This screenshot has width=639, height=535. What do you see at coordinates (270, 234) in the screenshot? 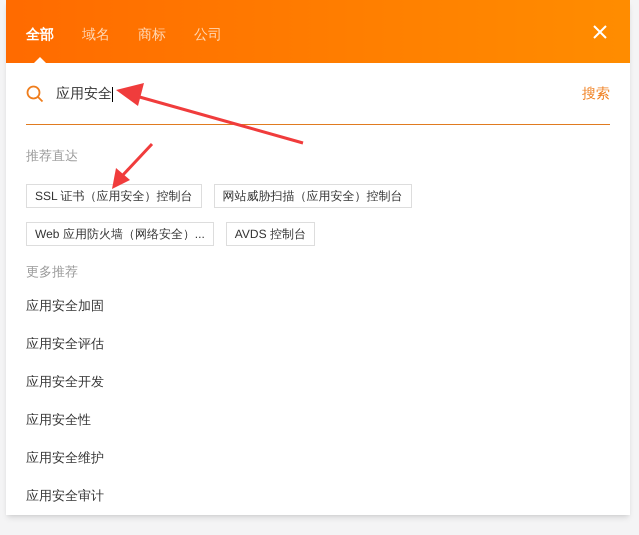
I see `shortcut-link: AVDS 控制台` at bounding box center [270, 234].